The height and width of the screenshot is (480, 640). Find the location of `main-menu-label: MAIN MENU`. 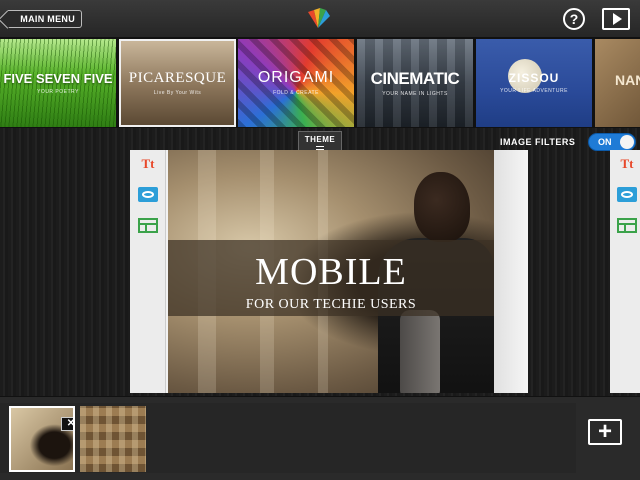

main-menu-label: MAIN MENU is located at coordinates (47, 19).